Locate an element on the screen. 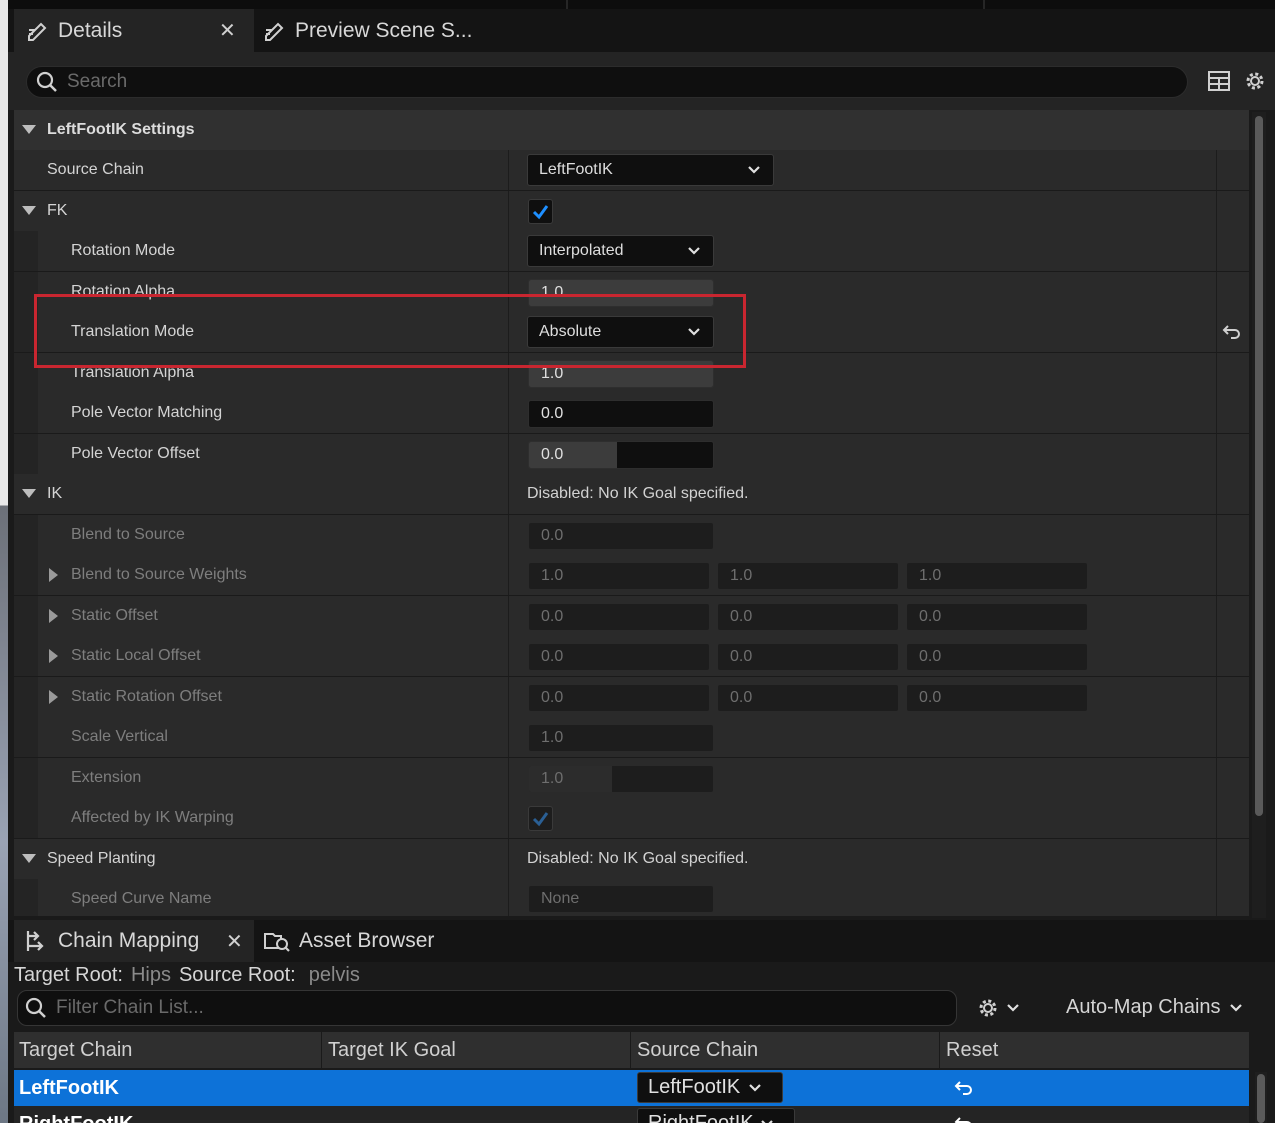  blend-weights-y-value: 1.0 is located at coordinates (741, 575).